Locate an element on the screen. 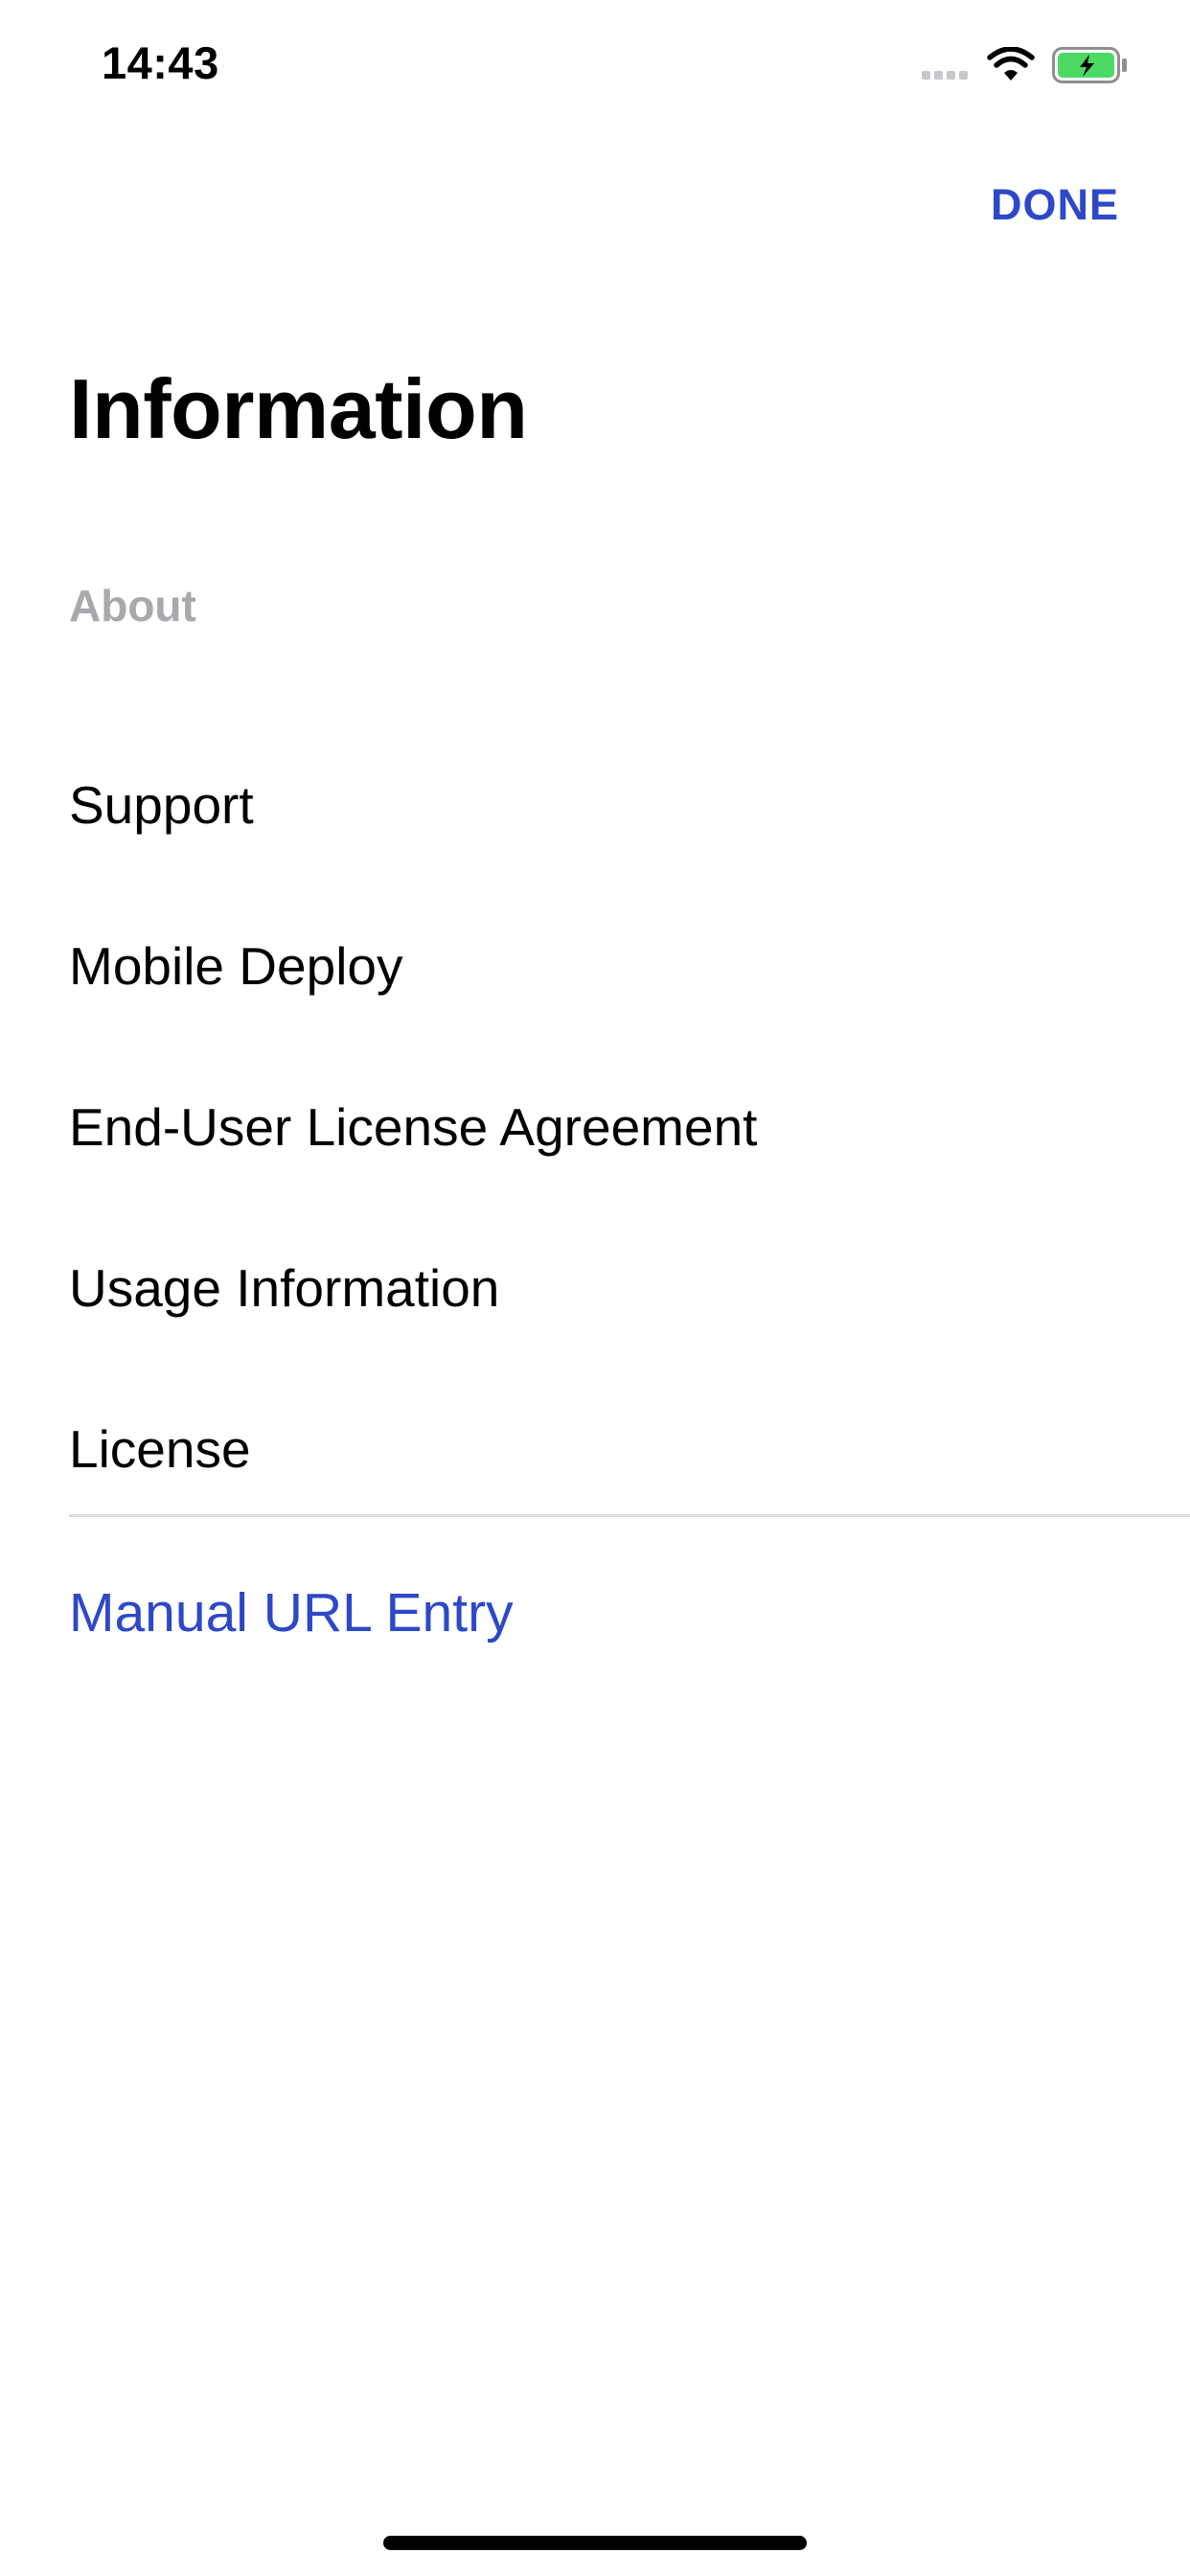 This screenshot has height=2576, width=1190. menu-item-eula: End-User License Agreement is located at coordinates (595, 1127).